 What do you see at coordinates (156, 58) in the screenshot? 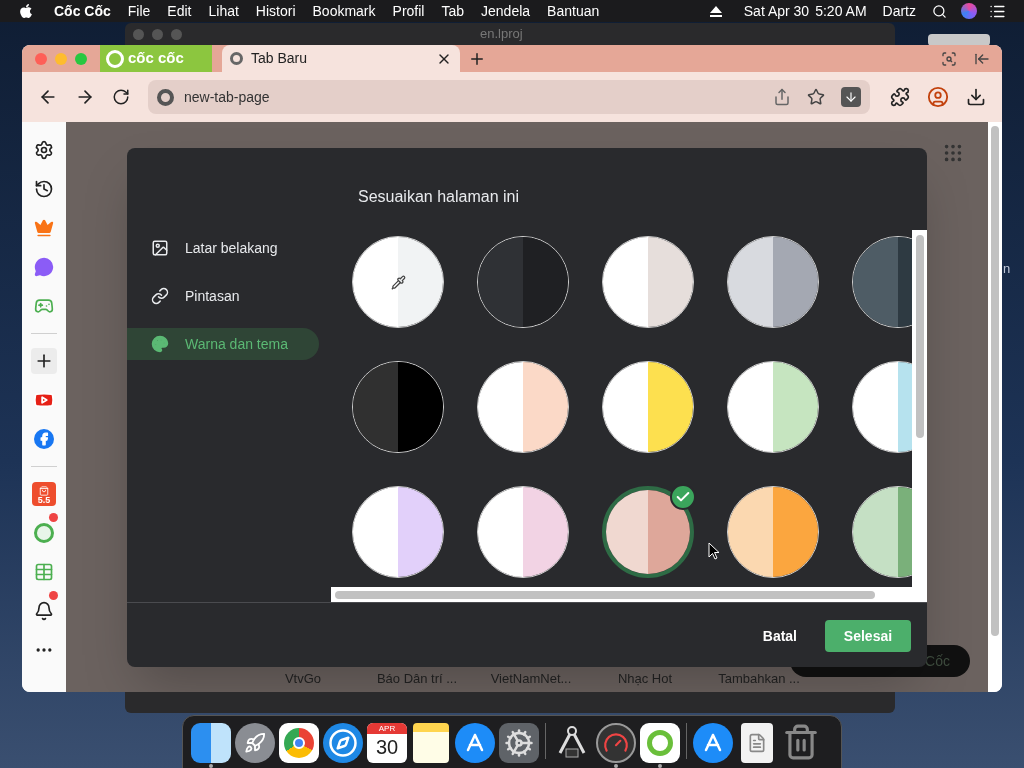
I see `brand-name: cốc cốc` at bounding box center [156, 58].